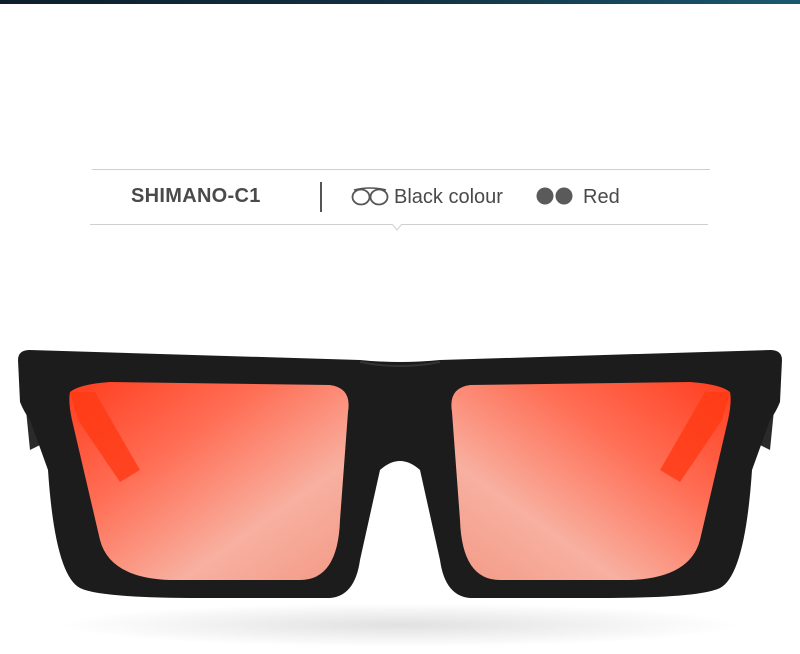 This screenshot has width=800, height=654. What do you see at coordinates (554, 196) in the screenshot?
I see `glasses-filled-icon` at bounding box center [554, 196].